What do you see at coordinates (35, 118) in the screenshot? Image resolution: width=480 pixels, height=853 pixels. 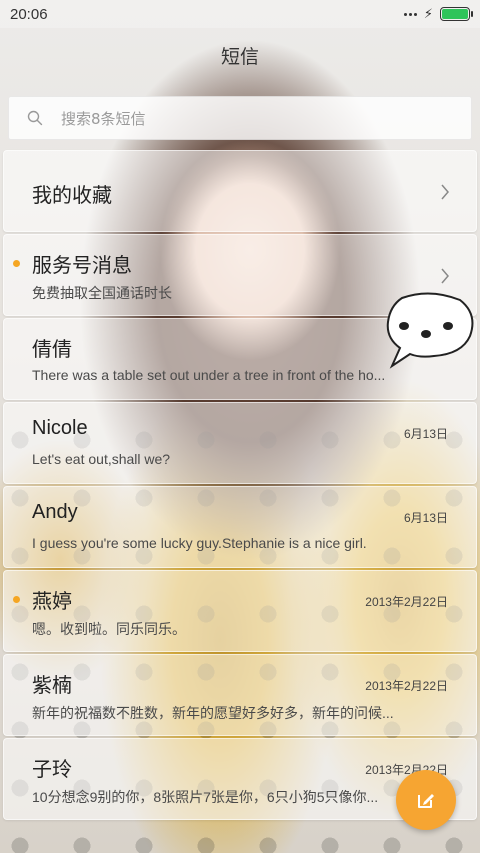 I see `search-icon` at bounding box center [35, 118].